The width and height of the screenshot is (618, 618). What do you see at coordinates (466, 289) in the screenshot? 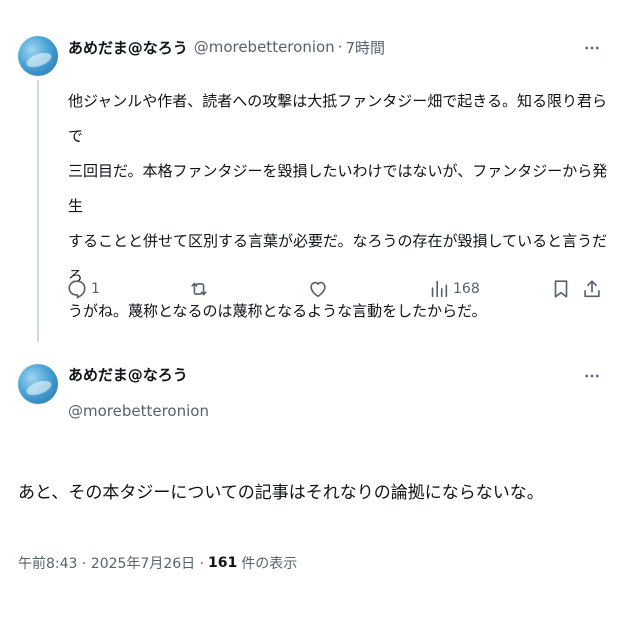
I see `views-count: 168` at bounding box center [466, 289].